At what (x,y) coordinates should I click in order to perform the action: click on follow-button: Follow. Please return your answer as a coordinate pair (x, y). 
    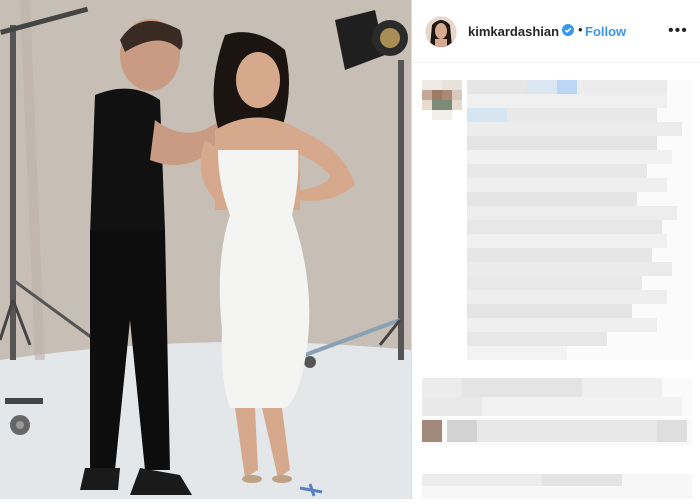
    Looking at the image, I should click on (605, 31).